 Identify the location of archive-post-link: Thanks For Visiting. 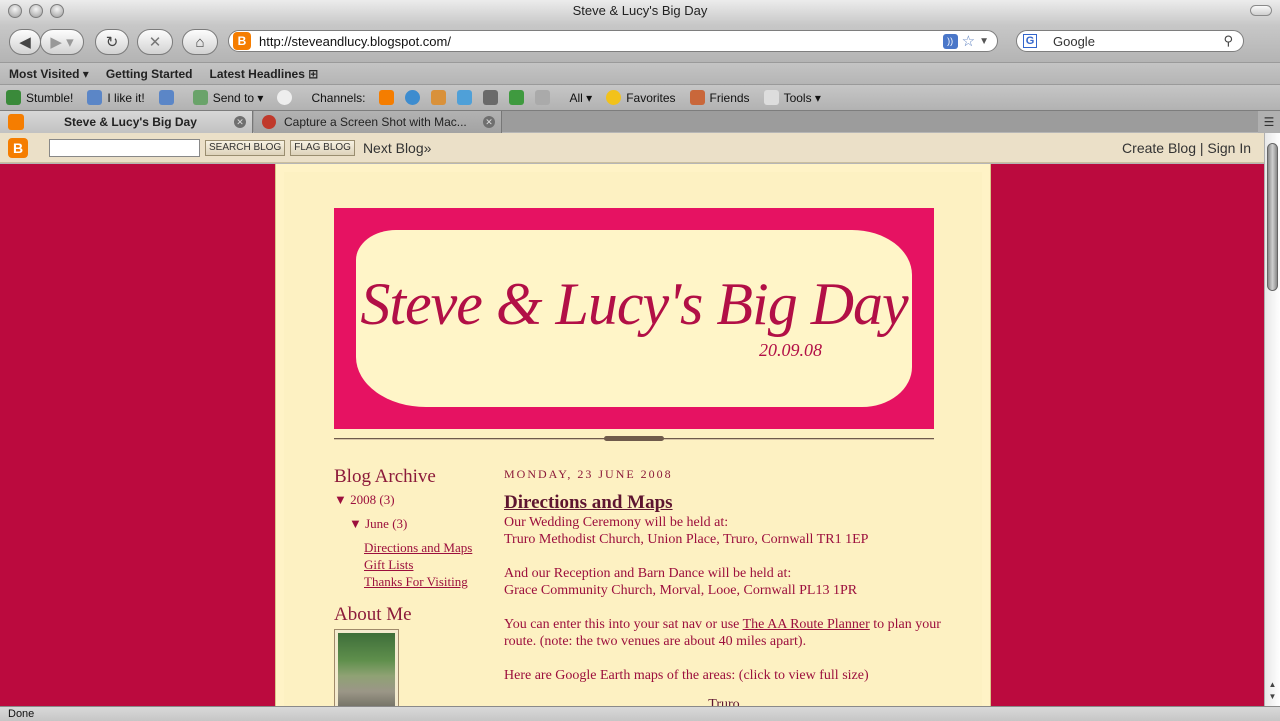
(431, 581).